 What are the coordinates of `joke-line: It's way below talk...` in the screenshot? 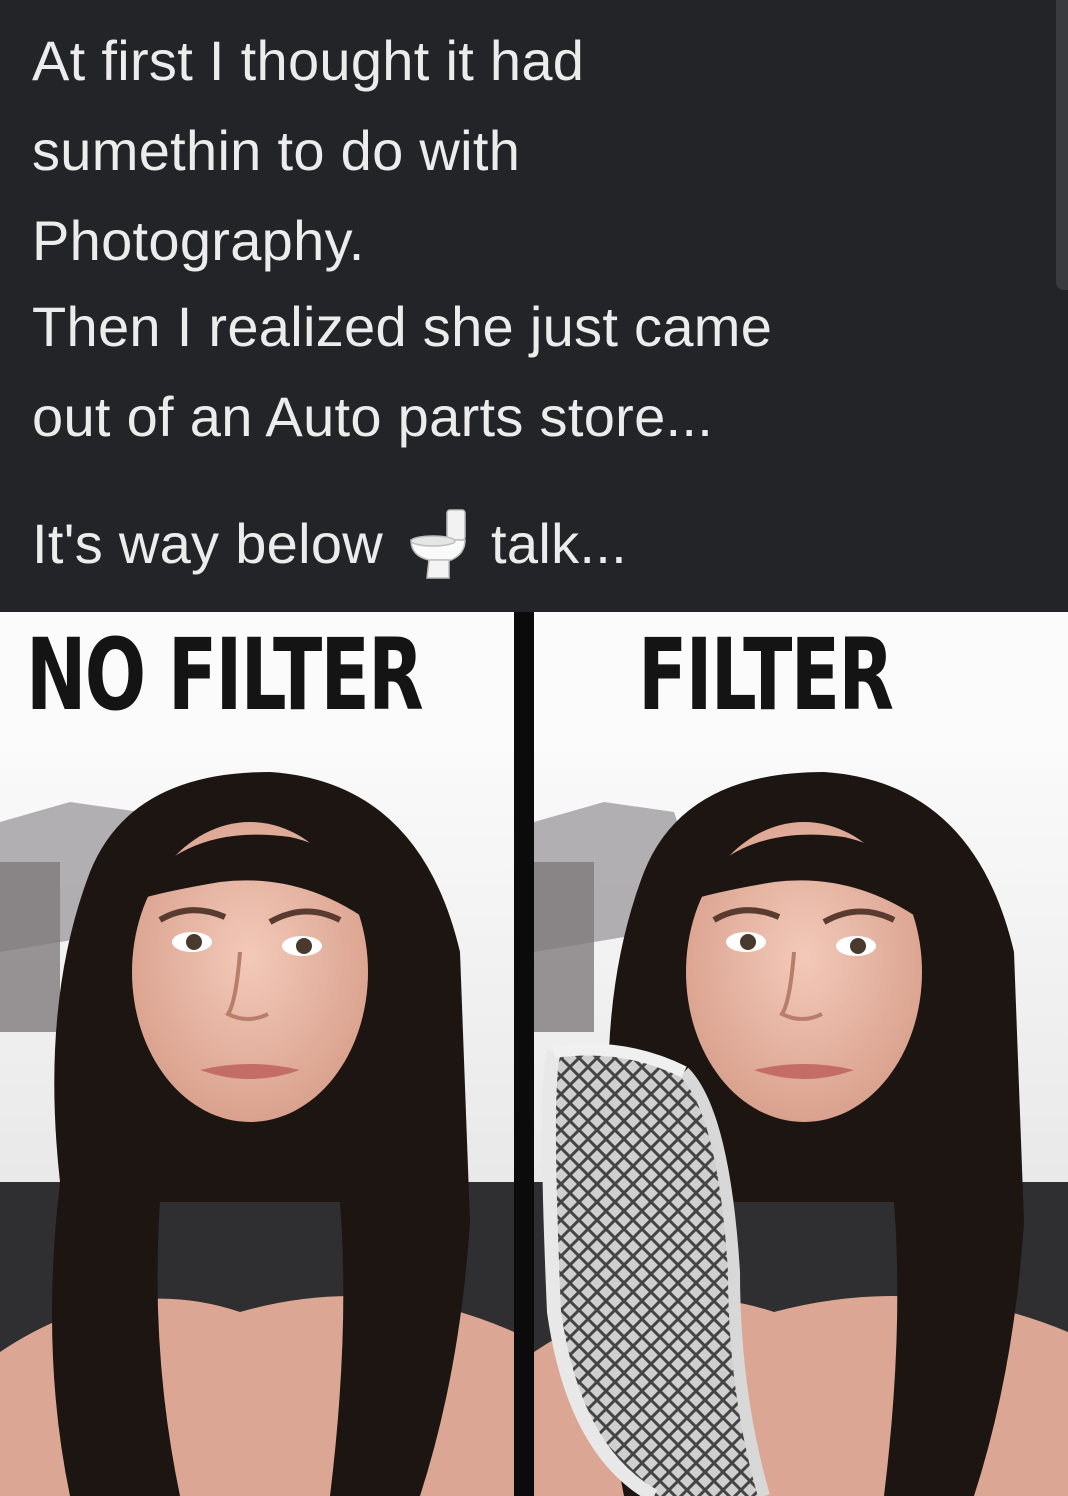 It's located at (329, 544).